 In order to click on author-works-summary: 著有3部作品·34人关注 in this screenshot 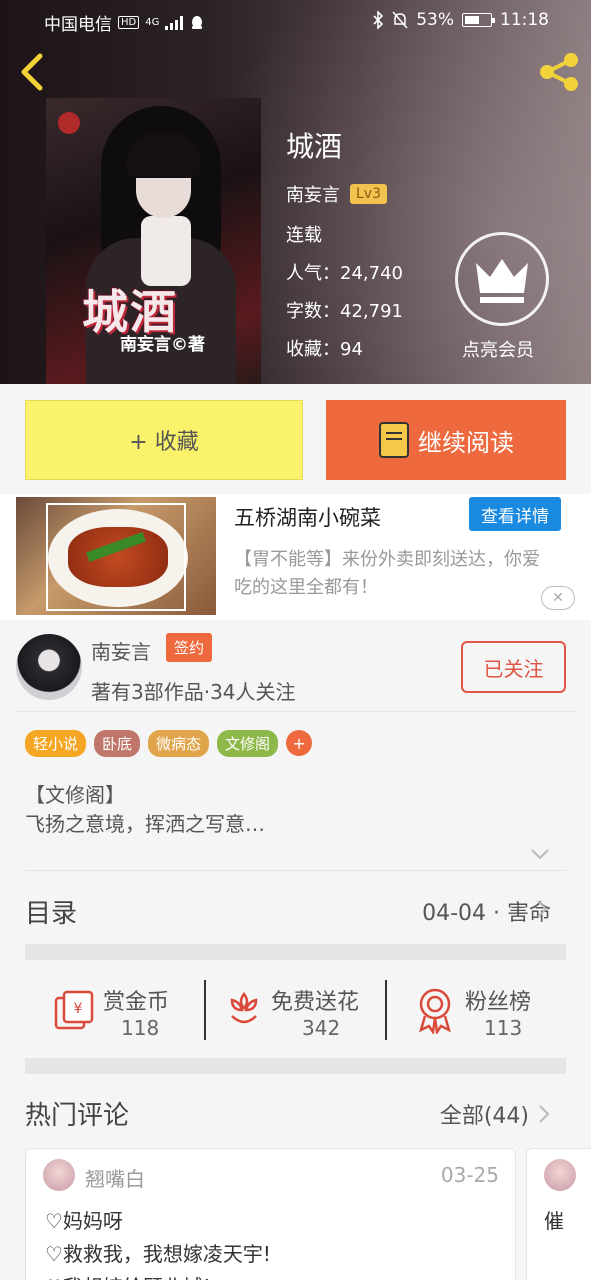, I will do `click(193, 692)`.